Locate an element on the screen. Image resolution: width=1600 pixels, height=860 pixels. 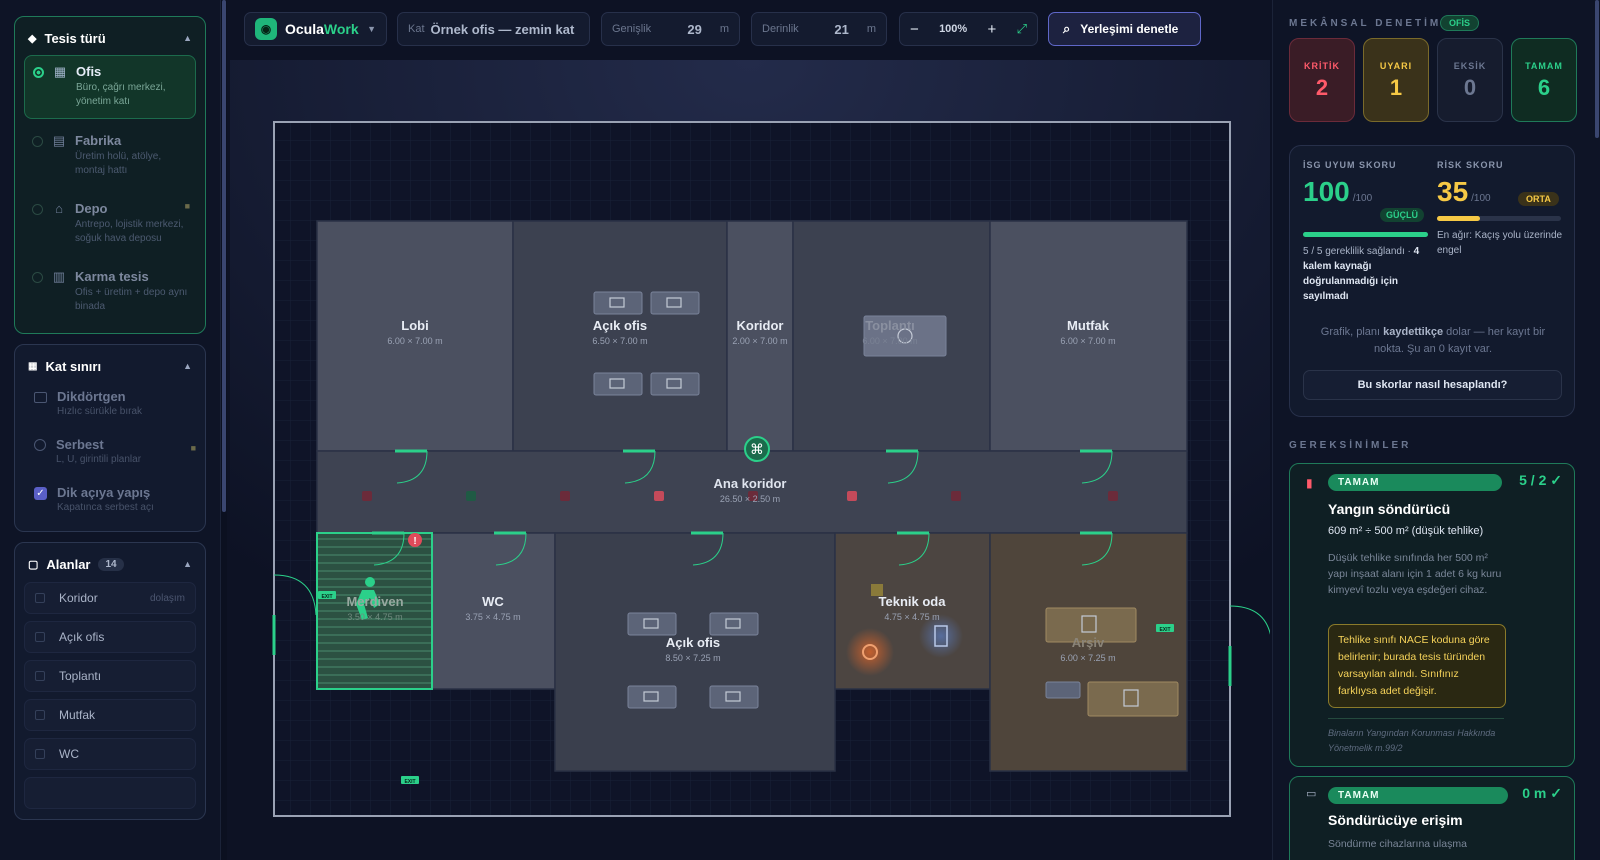
floor-value: Örnek ofis — zemin kat is located at coordinates (503, 29).